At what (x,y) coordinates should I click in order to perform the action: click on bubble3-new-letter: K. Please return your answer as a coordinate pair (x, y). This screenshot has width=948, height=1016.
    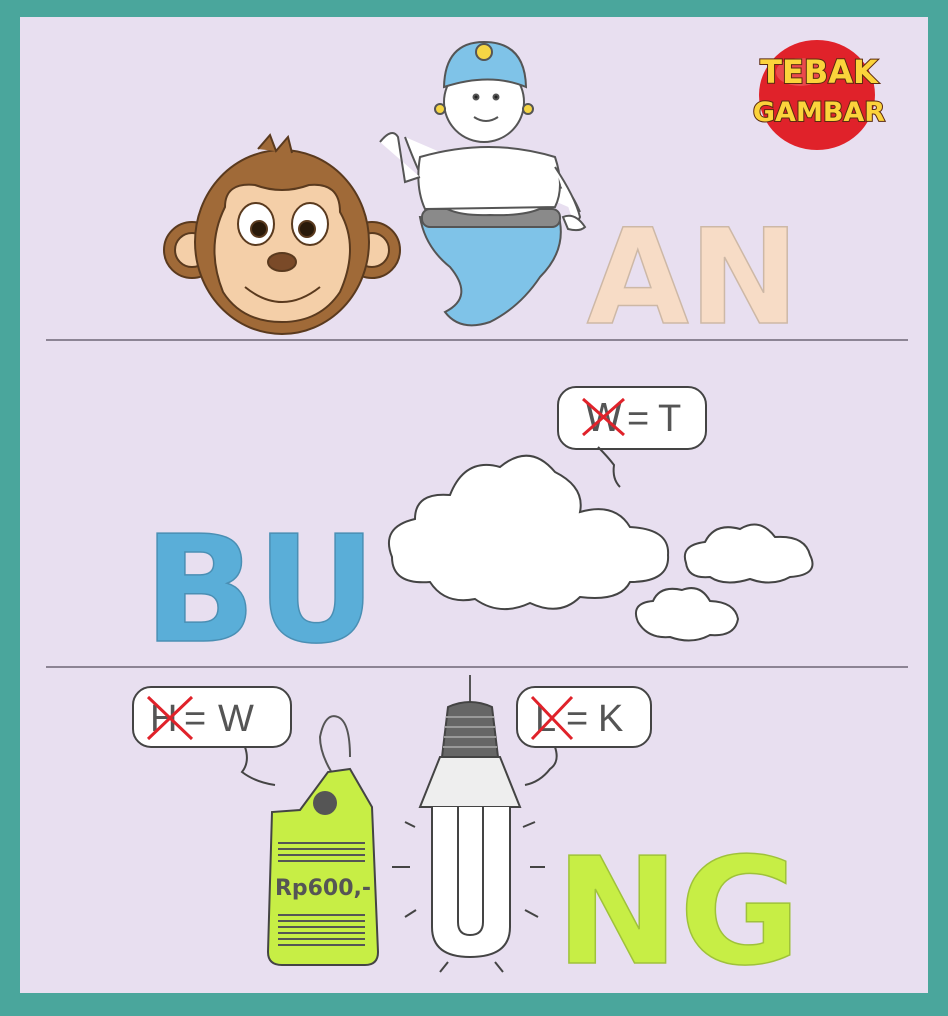
    Looking at the image, I should click on (610, 719).